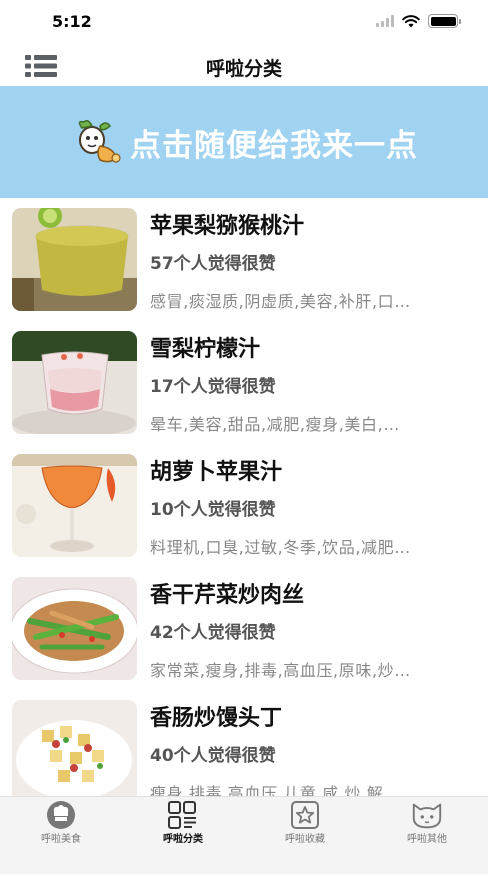  I want to click on nav-bar: 呼啦分类, so click(244, 66).